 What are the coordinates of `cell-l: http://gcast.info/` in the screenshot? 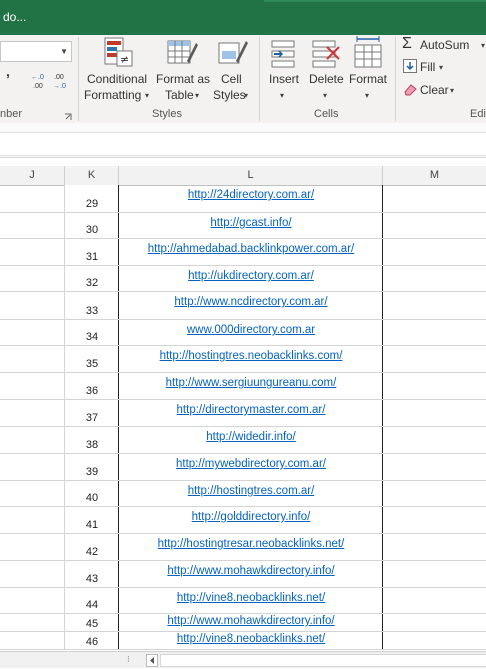 It's located at (251, 225).